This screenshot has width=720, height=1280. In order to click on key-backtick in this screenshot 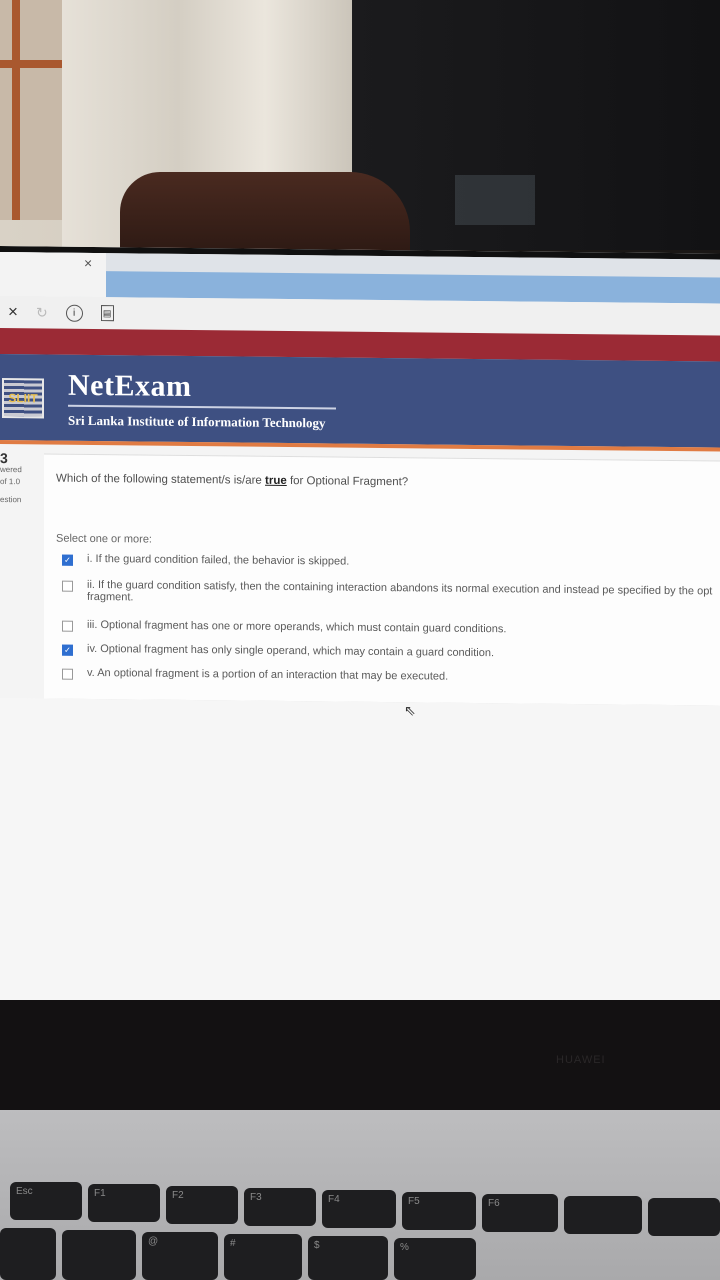, I will do `click(28, 1254)`.